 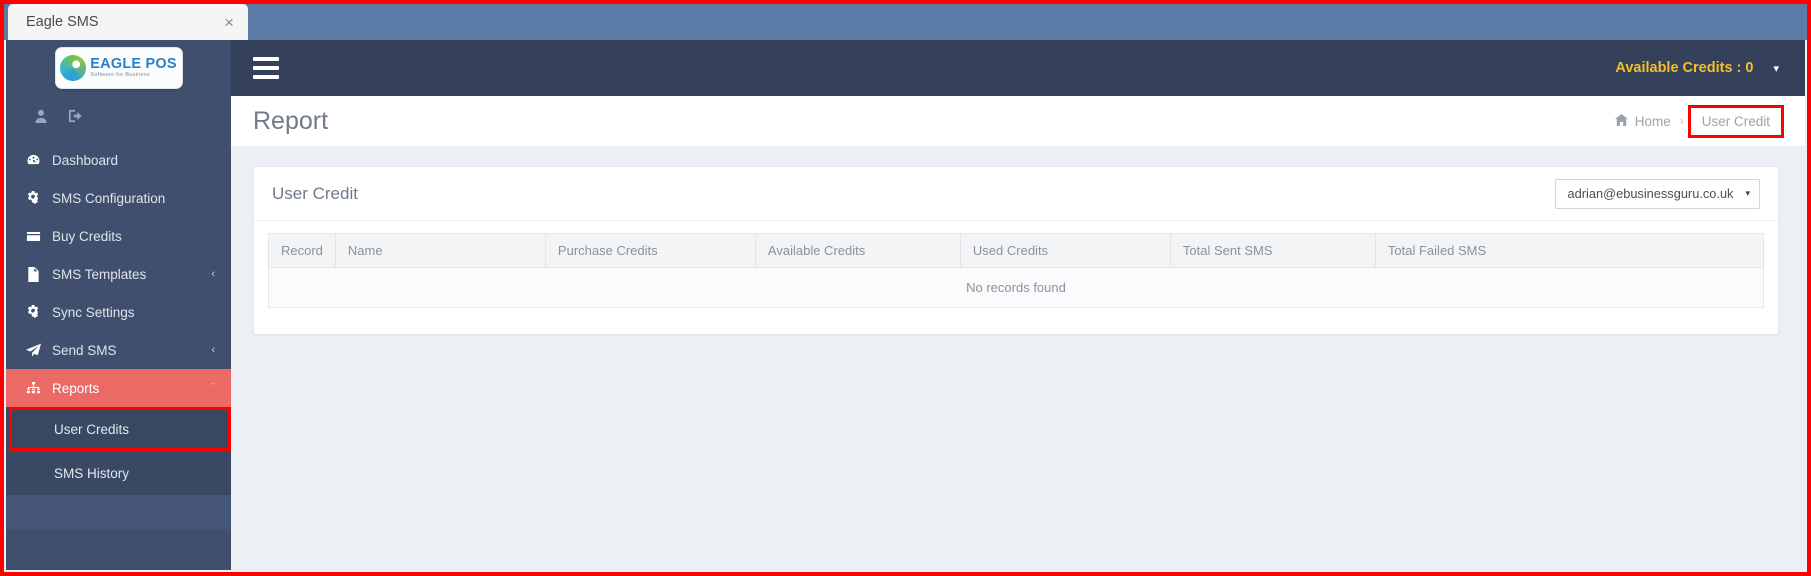 What do you see at coordinates (1652, 121) in the screenshot?
I see `breadcrumb-home-label: Home` at bounding box center [1652, 121].